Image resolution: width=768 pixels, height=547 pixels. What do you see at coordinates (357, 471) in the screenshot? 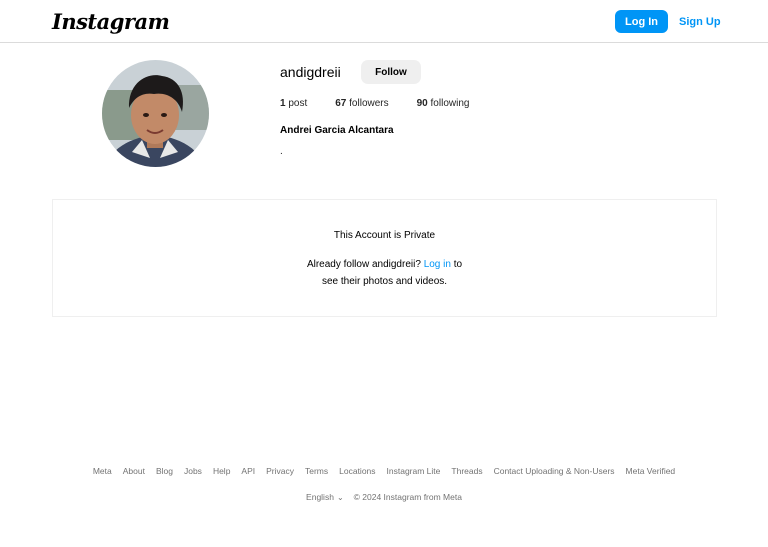
I see `footer-link-locations: Locations` at bounding box center [357, 471].